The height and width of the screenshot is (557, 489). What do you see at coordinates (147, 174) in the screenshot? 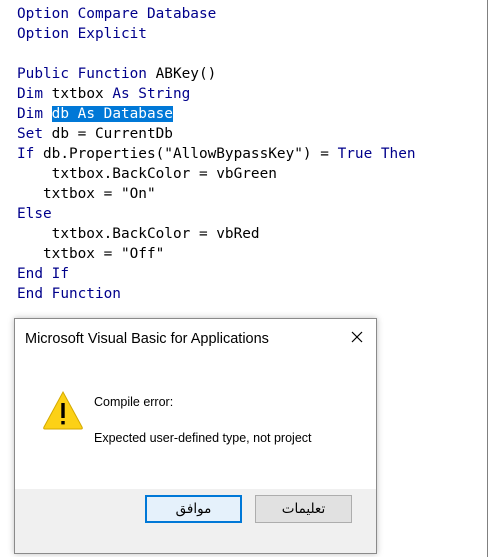
I see `code-token: txtbox.BackColor = vbGreen` at bounding box center [147, 174].